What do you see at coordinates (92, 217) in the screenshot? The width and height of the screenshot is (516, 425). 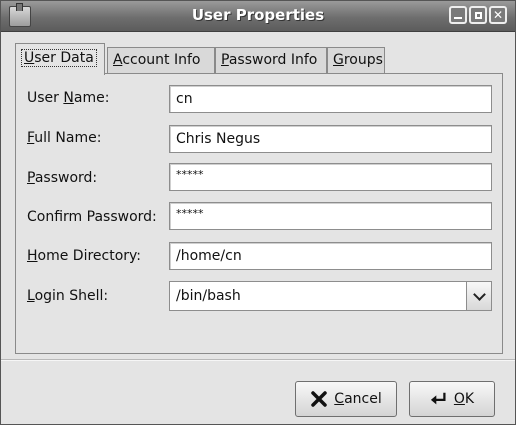 I see `confirm-password-label: Confirm Password:` at bounding box center [92, 217].